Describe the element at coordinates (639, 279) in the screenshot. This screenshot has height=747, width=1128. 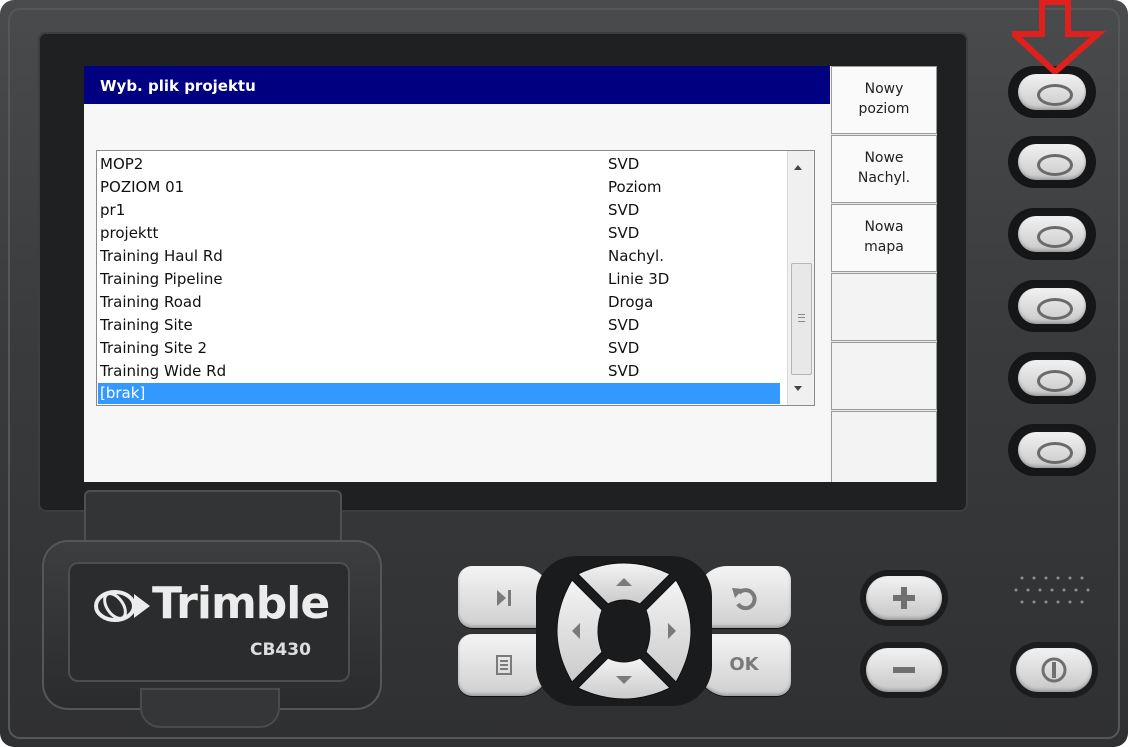
I see `project-type: Linie 3D` at that location.